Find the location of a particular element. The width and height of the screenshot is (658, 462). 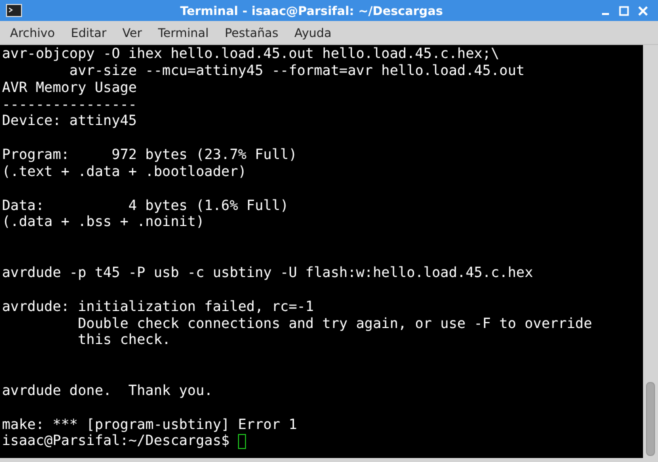

menu-item: Ayuda is located at coordinates (313, 33).